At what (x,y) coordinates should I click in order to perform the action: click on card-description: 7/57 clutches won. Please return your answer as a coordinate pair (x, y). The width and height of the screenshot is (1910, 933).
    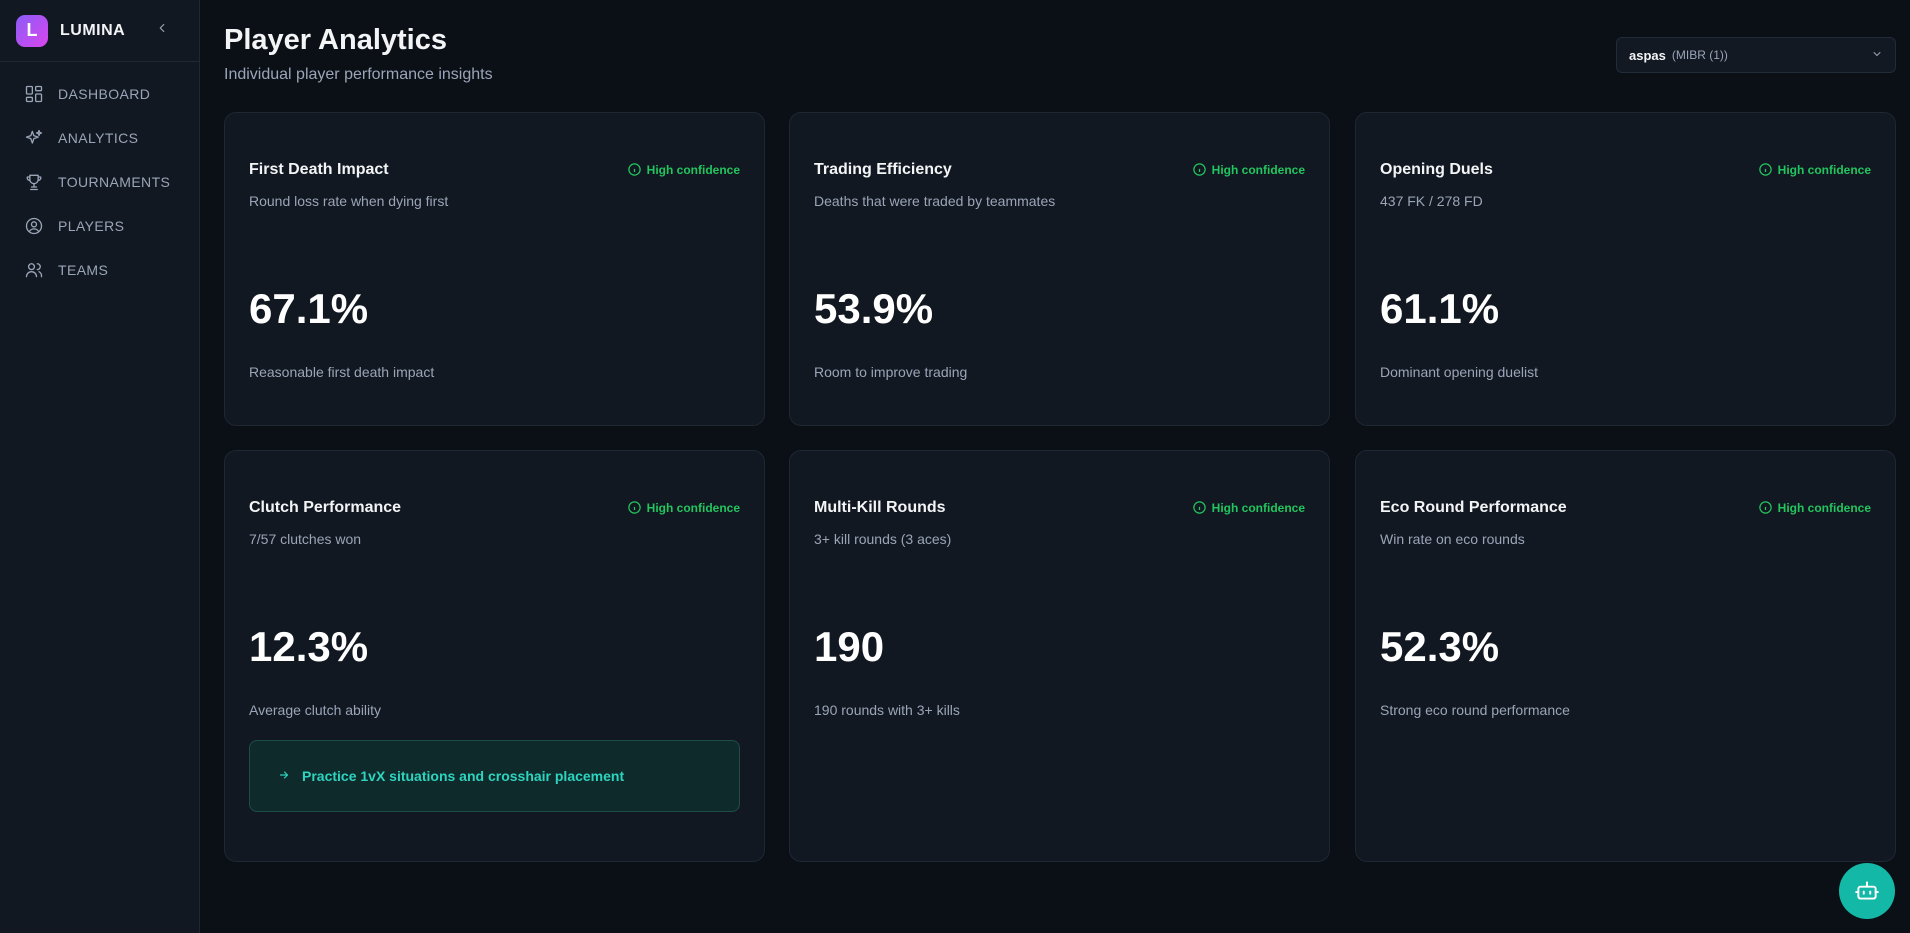
    Looking at the image, I should click on (305, 539).